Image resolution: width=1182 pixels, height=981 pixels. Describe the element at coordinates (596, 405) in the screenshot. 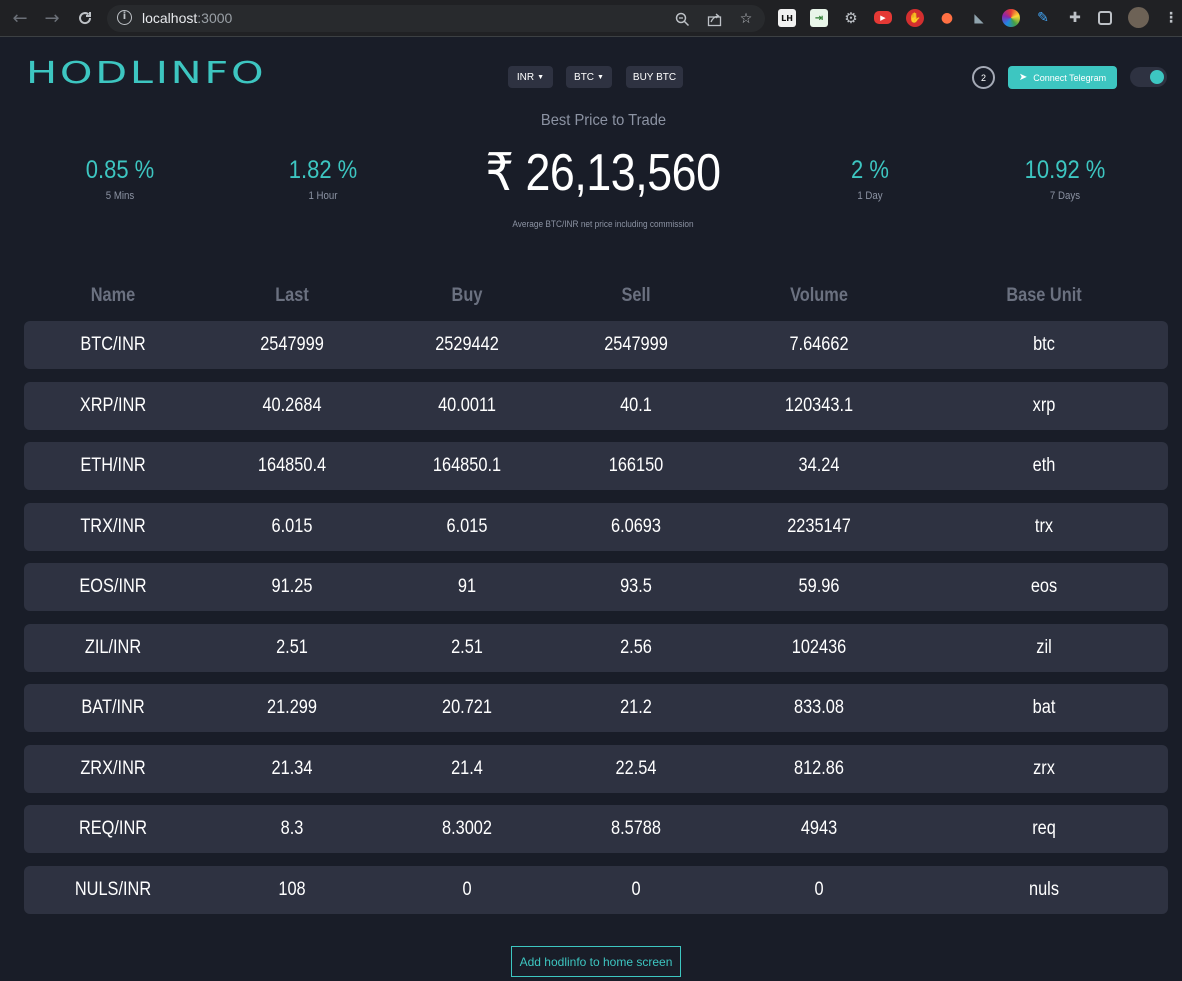

I see `table-row: XRP/INR 40.2684 40.0011 40.1 120343.1 xrp` at that location.